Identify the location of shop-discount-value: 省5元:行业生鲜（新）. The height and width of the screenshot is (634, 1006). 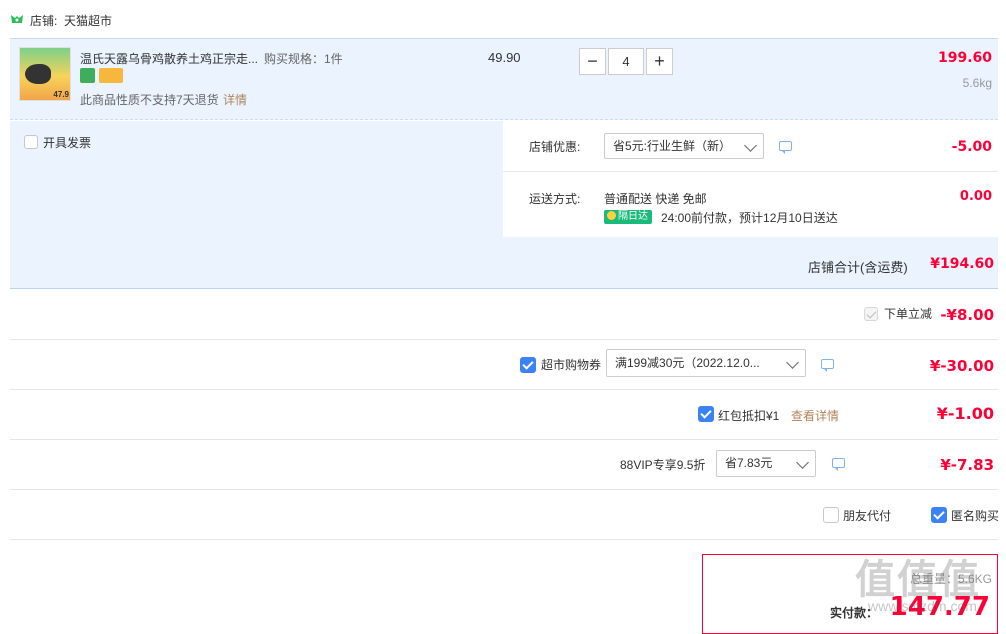
(672, 146).